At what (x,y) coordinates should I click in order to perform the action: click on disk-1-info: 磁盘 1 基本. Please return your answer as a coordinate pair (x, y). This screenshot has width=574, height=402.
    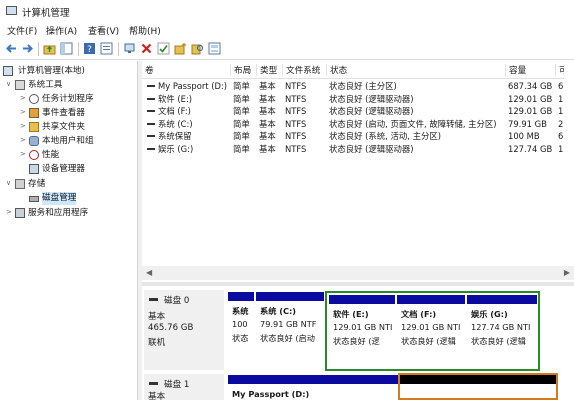
    Looking at the image, I should click on (184, 388).